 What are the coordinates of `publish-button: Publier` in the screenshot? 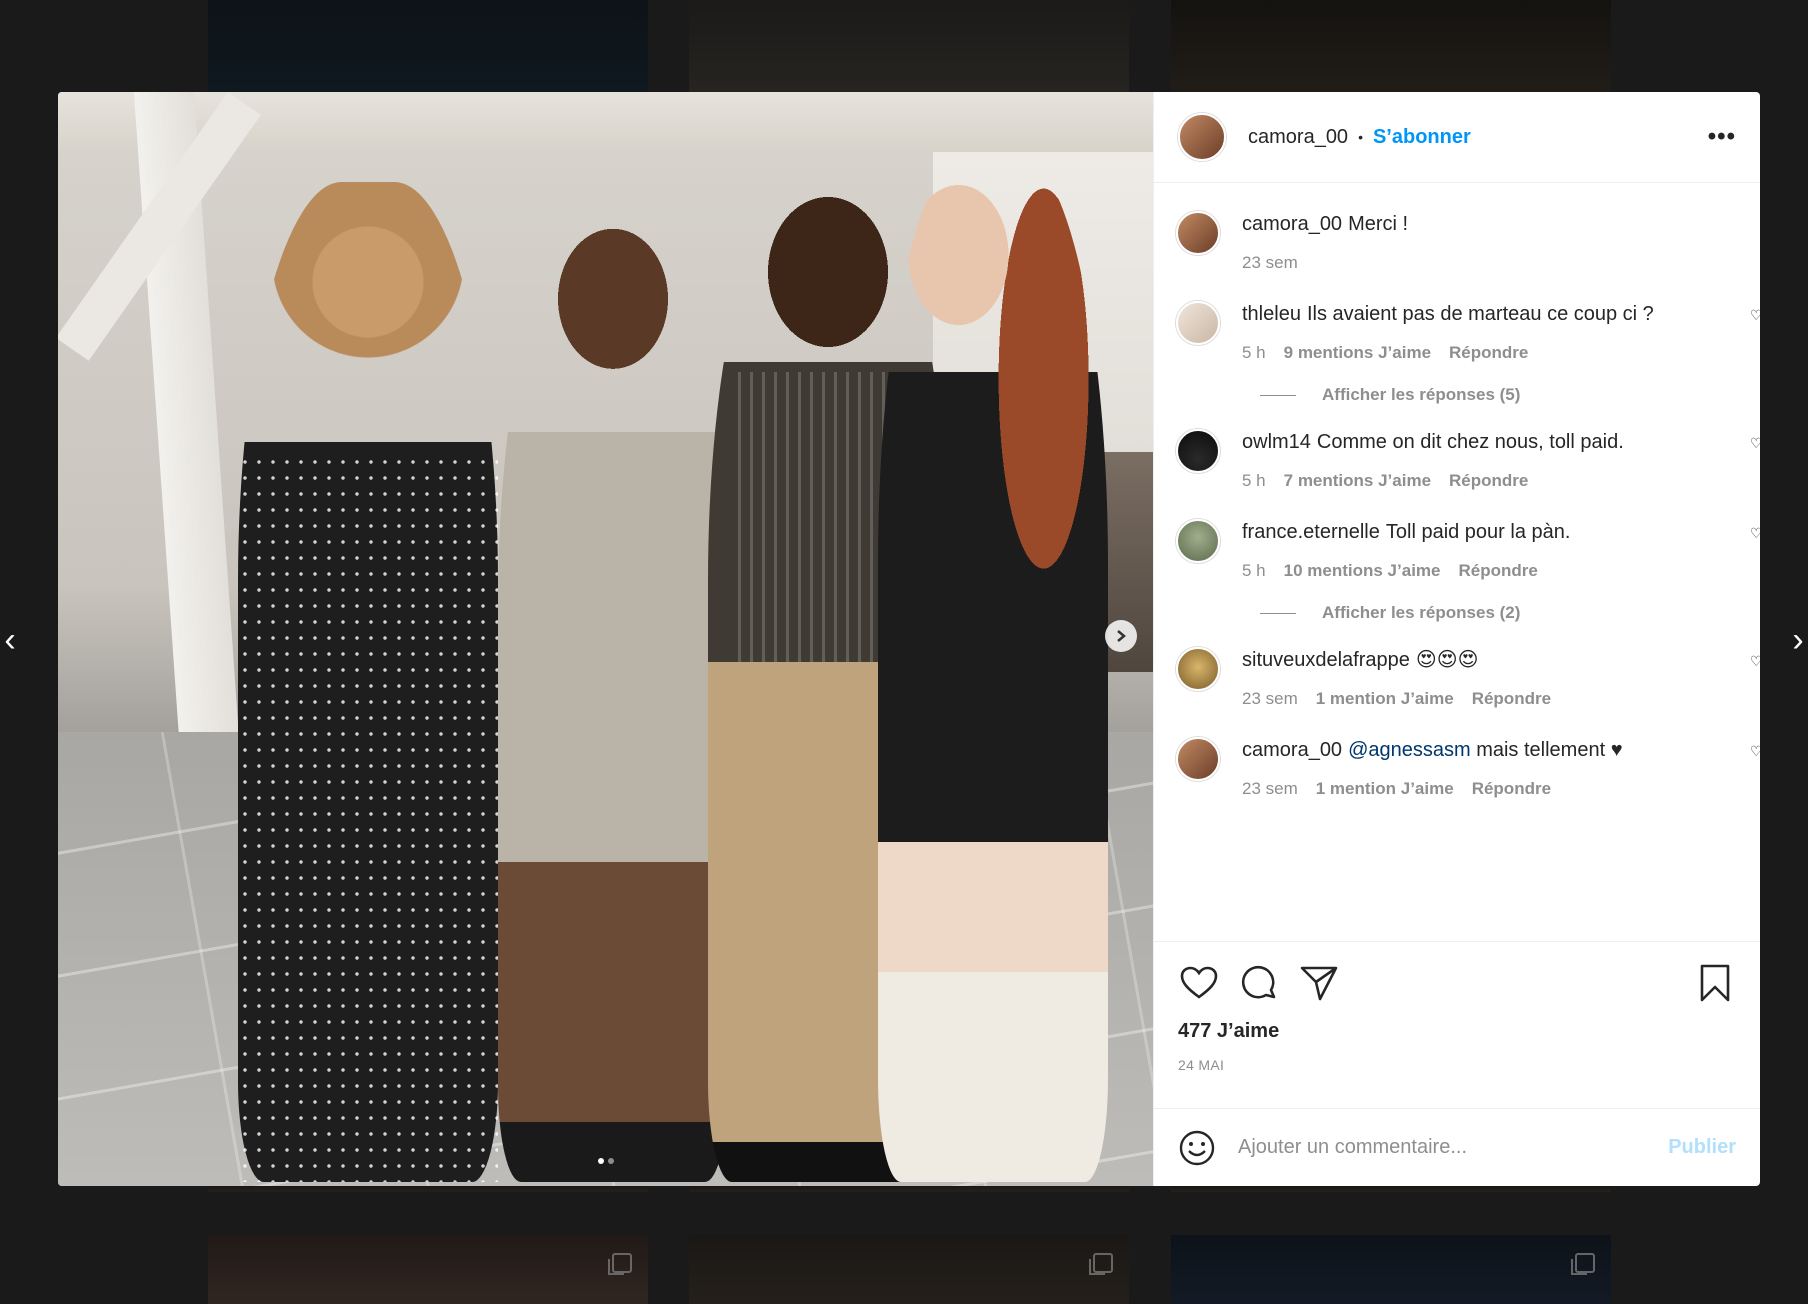 It's located at (1702, 1147).